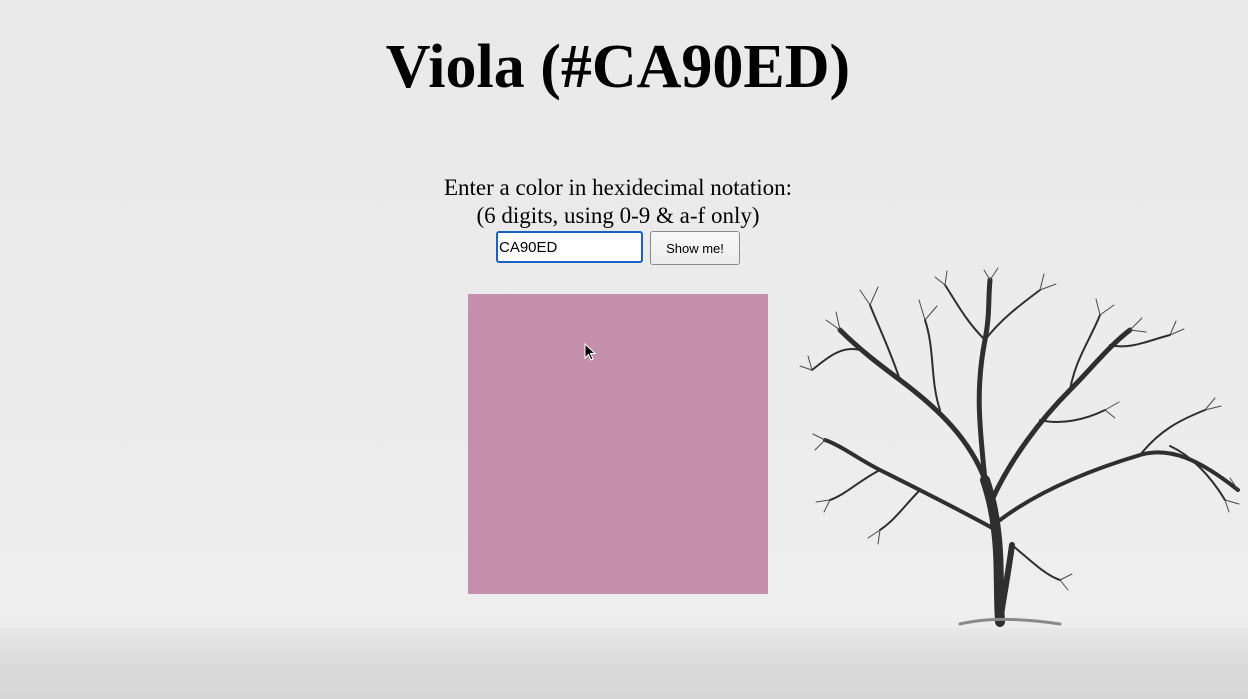 The width and height of the screenshot is (1248, 699). What do you see at coordinates (695, 248) in the screenshot?
I see `show-me-button: Show me!` at bounding box center [695, 248].